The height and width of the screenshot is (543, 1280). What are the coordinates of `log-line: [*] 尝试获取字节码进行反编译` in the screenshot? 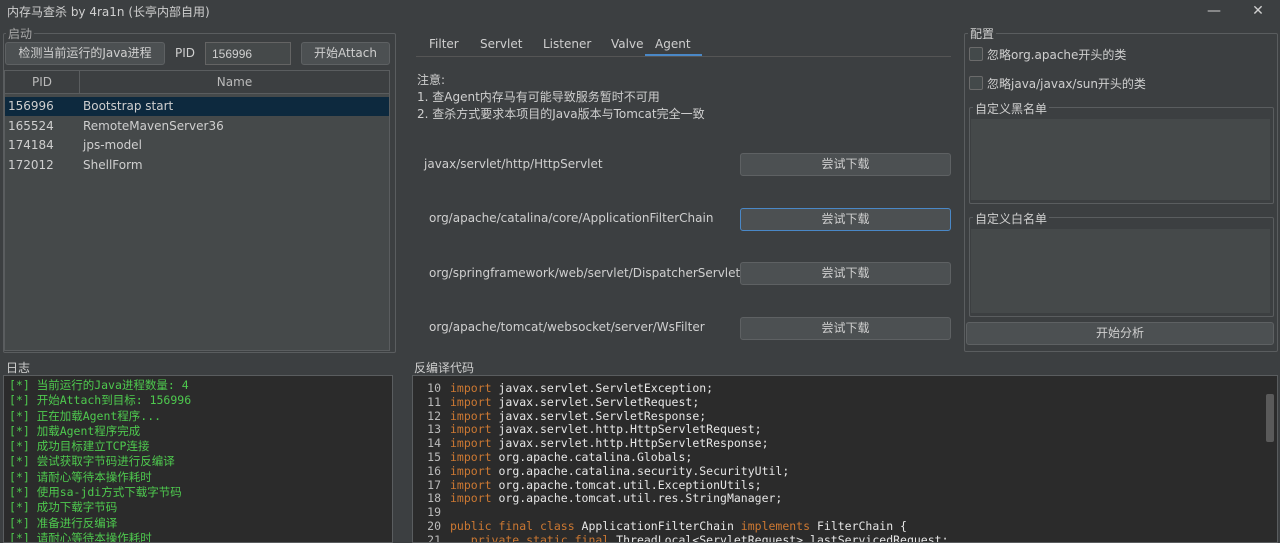 It's located at (92, 461).